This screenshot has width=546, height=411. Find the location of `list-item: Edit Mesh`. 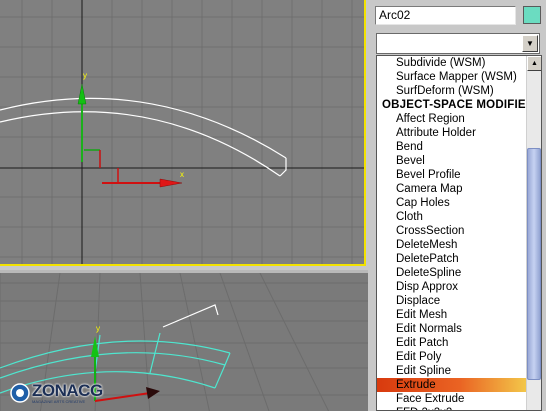

list-item: Edit Mesh is located at coordinates (452, 315).